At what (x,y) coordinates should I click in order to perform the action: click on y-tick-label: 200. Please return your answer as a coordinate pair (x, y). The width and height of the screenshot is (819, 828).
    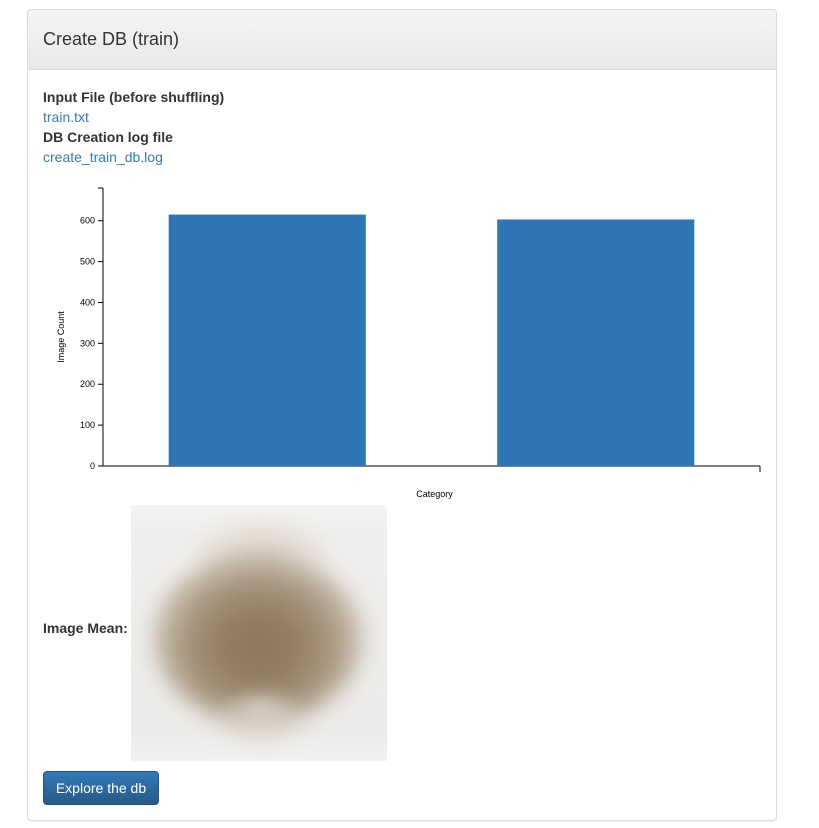
    Looking at the image, I should click on (87, 384).